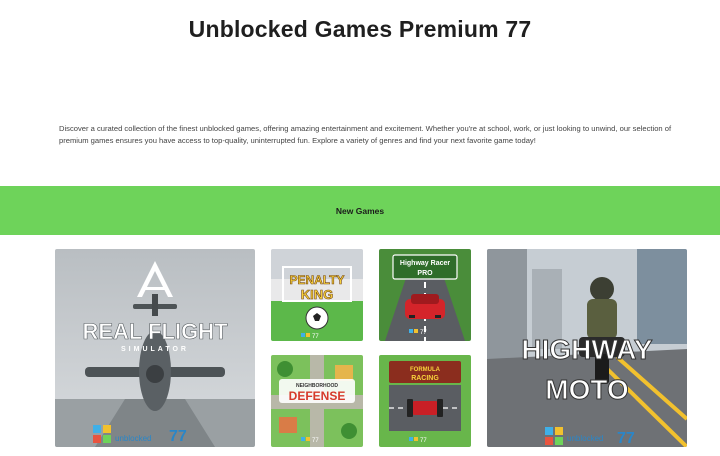  I want to click on game-tile-neighborhood-defense: NEIGHBORHOOD DEFENSE 77, so click(317, 401).